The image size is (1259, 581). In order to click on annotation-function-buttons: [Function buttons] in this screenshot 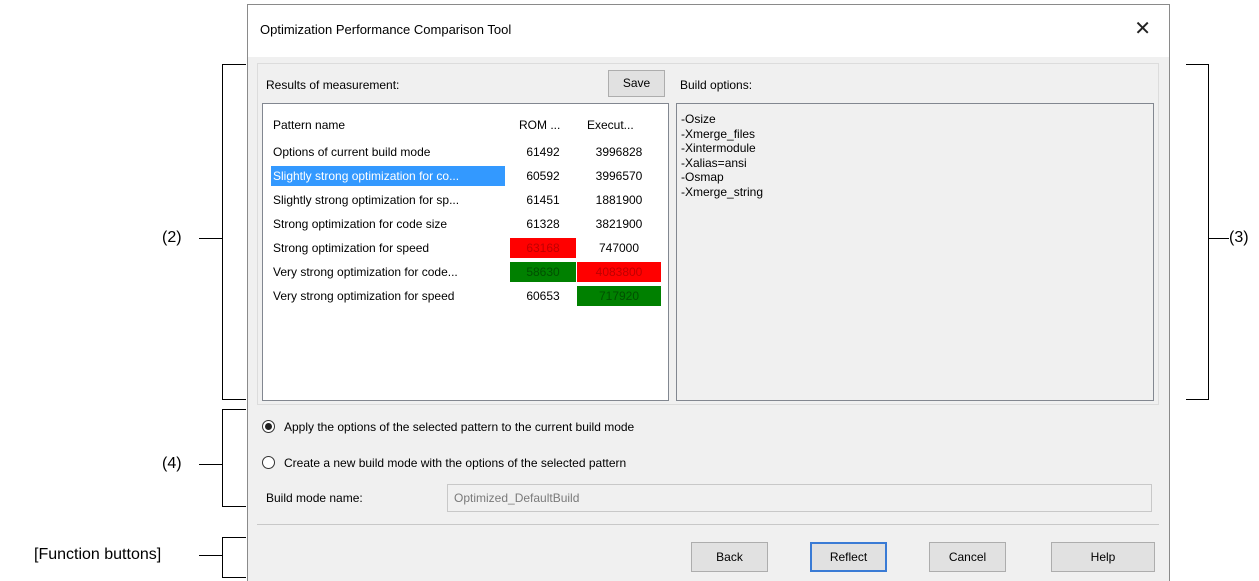, I will do `click(98, 554)`.